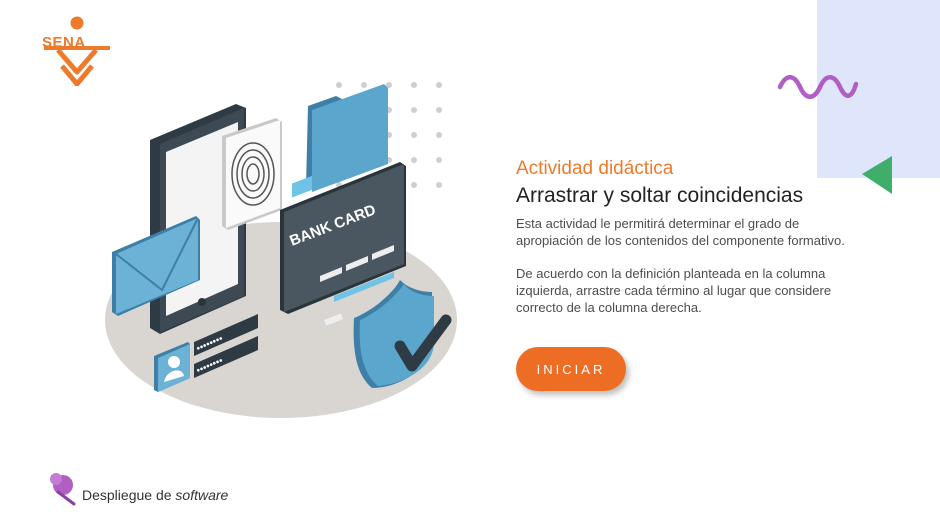 The image size is (940, 528). What do you see at coordinates (877, 175) in the screenshot?
I see `green-triangle-icon` at bounding box center [877, 175].